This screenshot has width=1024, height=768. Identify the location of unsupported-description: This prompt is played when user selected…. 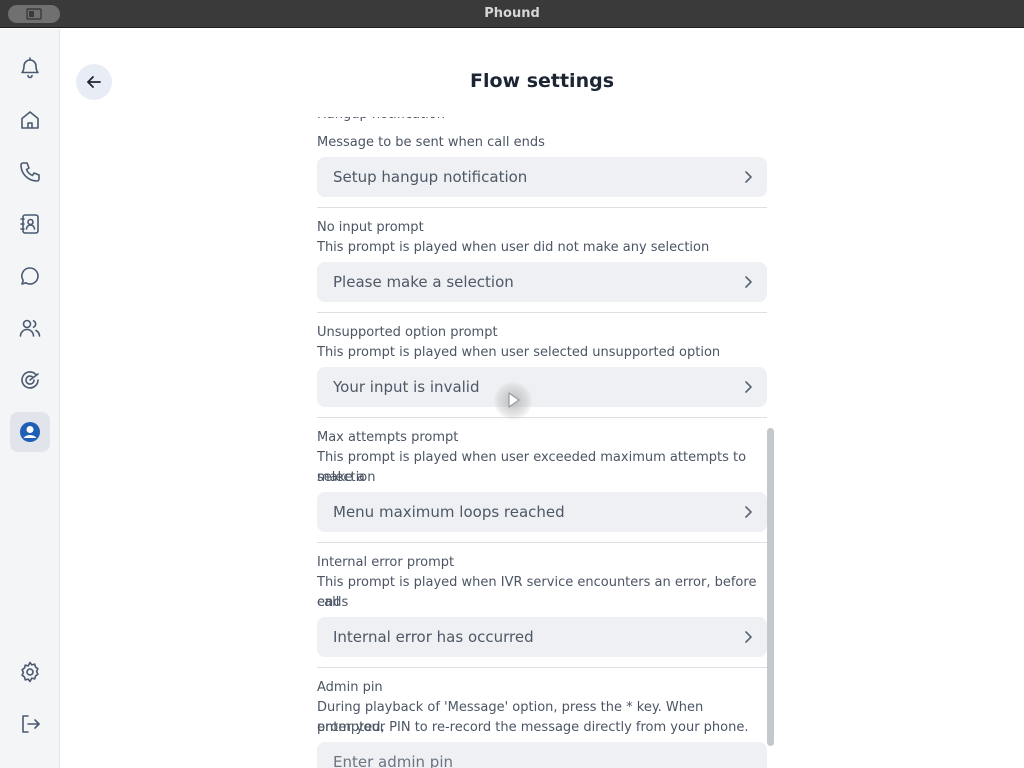
(519, 352).